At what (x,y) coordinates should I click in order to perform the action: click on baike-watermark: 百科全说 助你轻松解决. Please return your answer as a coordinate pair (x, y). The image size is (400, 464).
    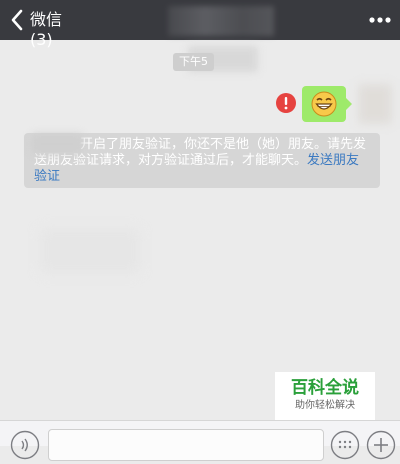
    Looking at the image, I should click on (325, 396).